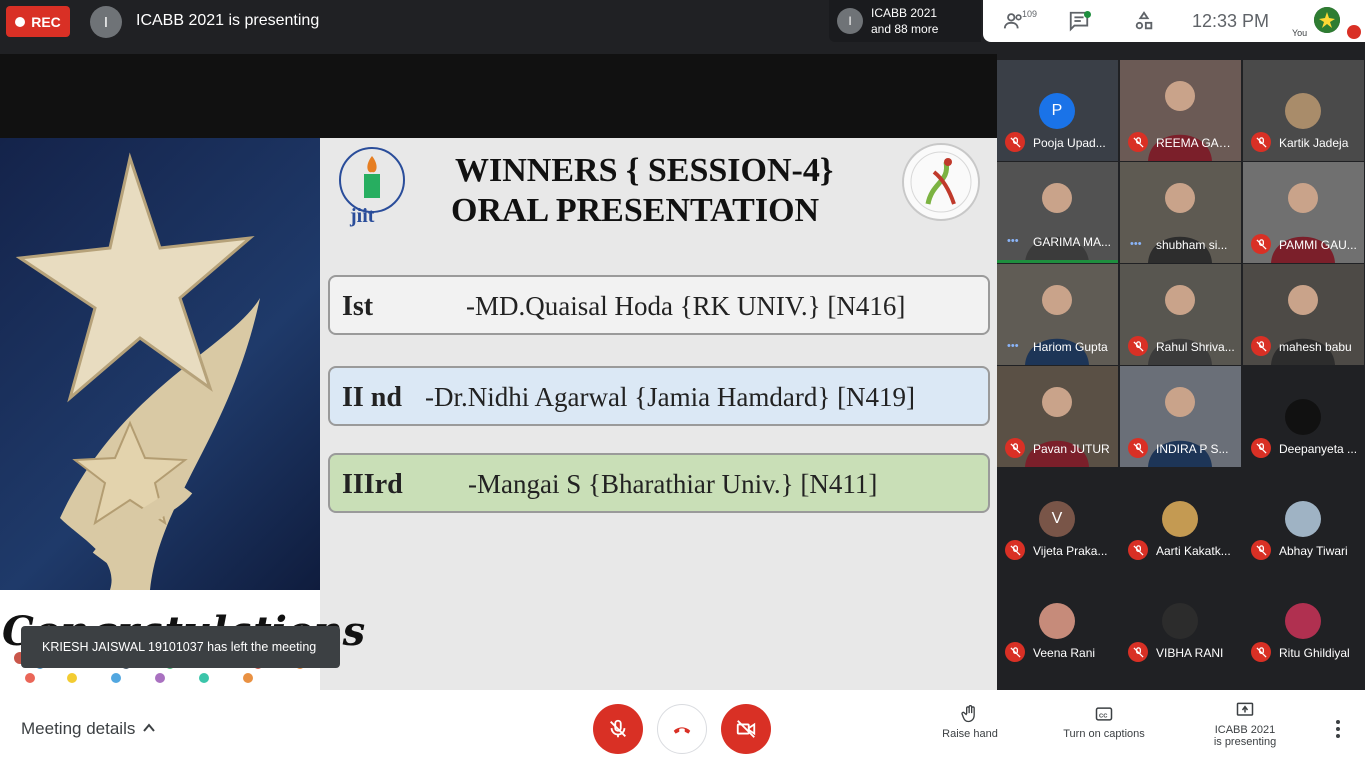  Describe the element at coordinates (1145, 21) in the screenshot. I see `activities-icon` at that location.